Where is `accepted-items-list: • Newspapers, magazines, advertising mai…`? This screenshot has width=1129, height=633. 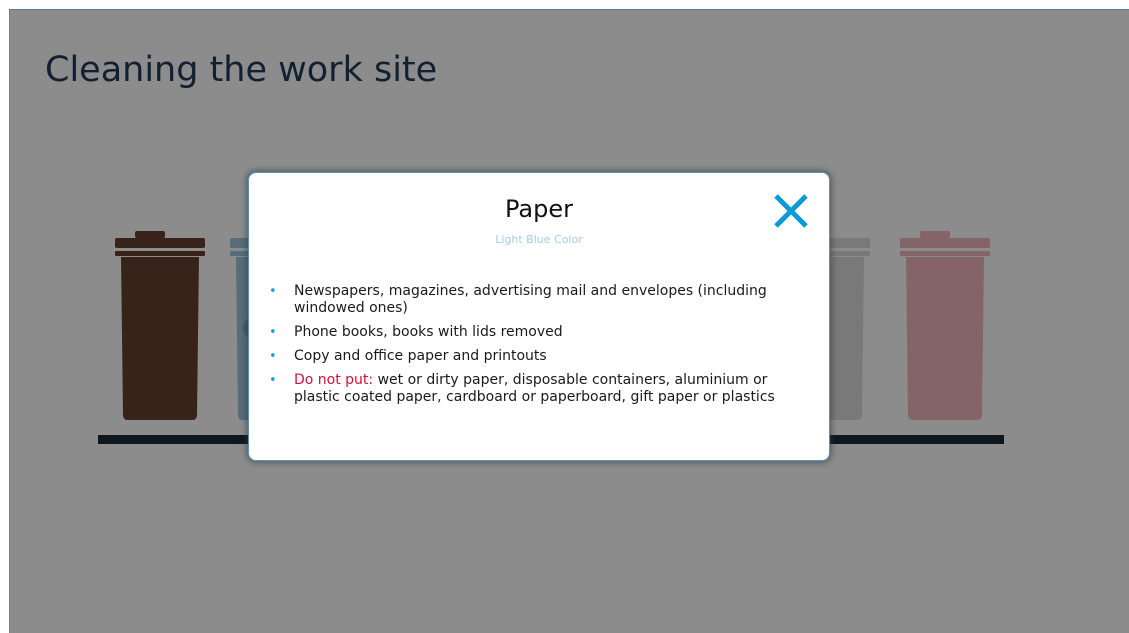 accepted-items-list: • Newspapers, magazines, advertising mai… is located at coordinates (541, 348).